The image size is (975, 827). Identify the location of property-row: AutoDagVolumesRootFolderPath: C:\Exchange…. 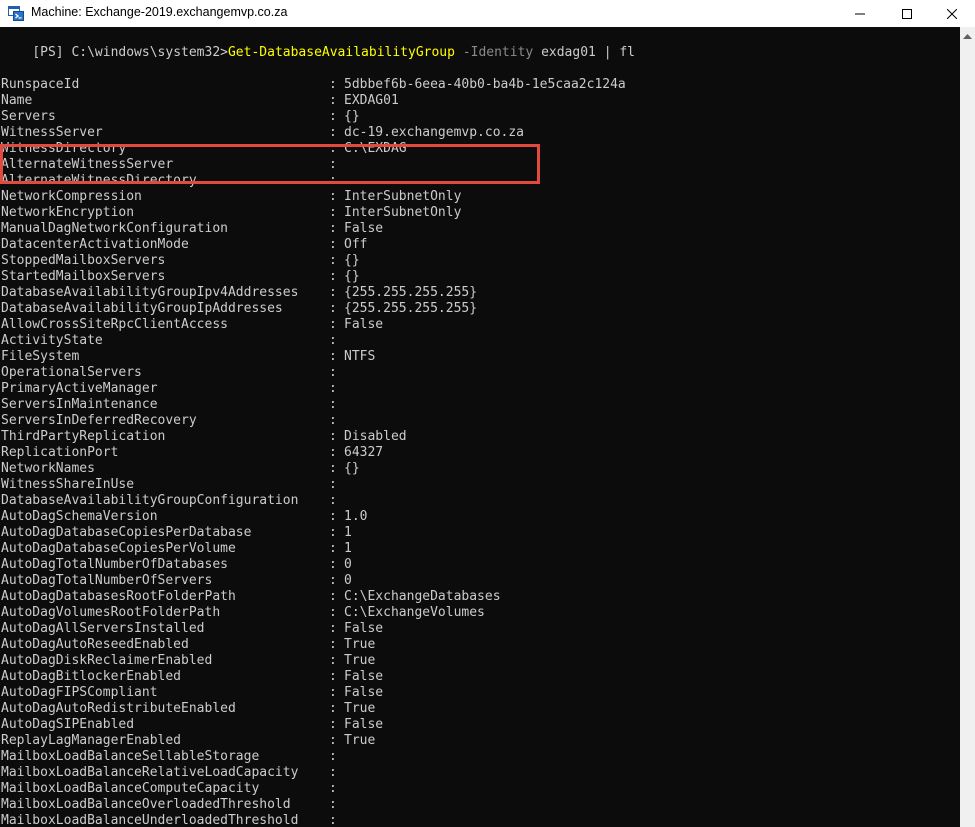
(480, 613).